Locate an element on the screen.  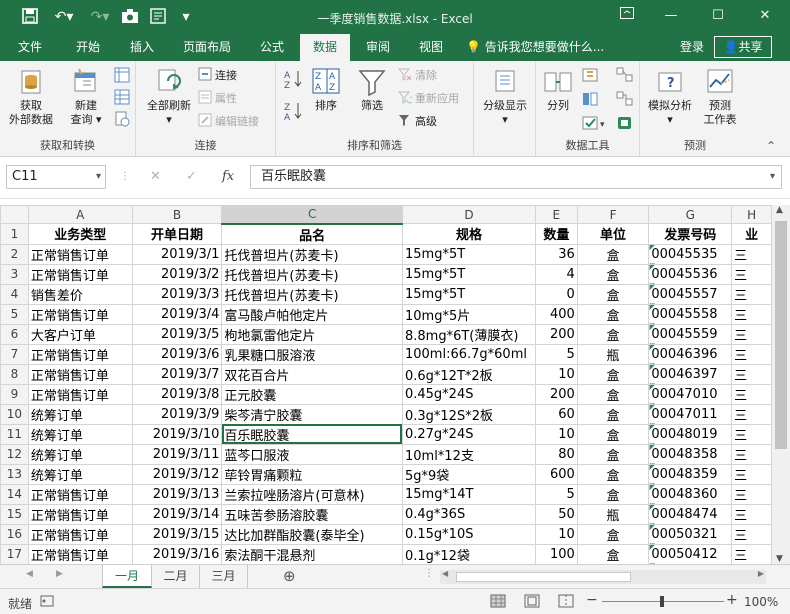
cell-spec: 0.15g*10S is located at coordinates (468, 534).